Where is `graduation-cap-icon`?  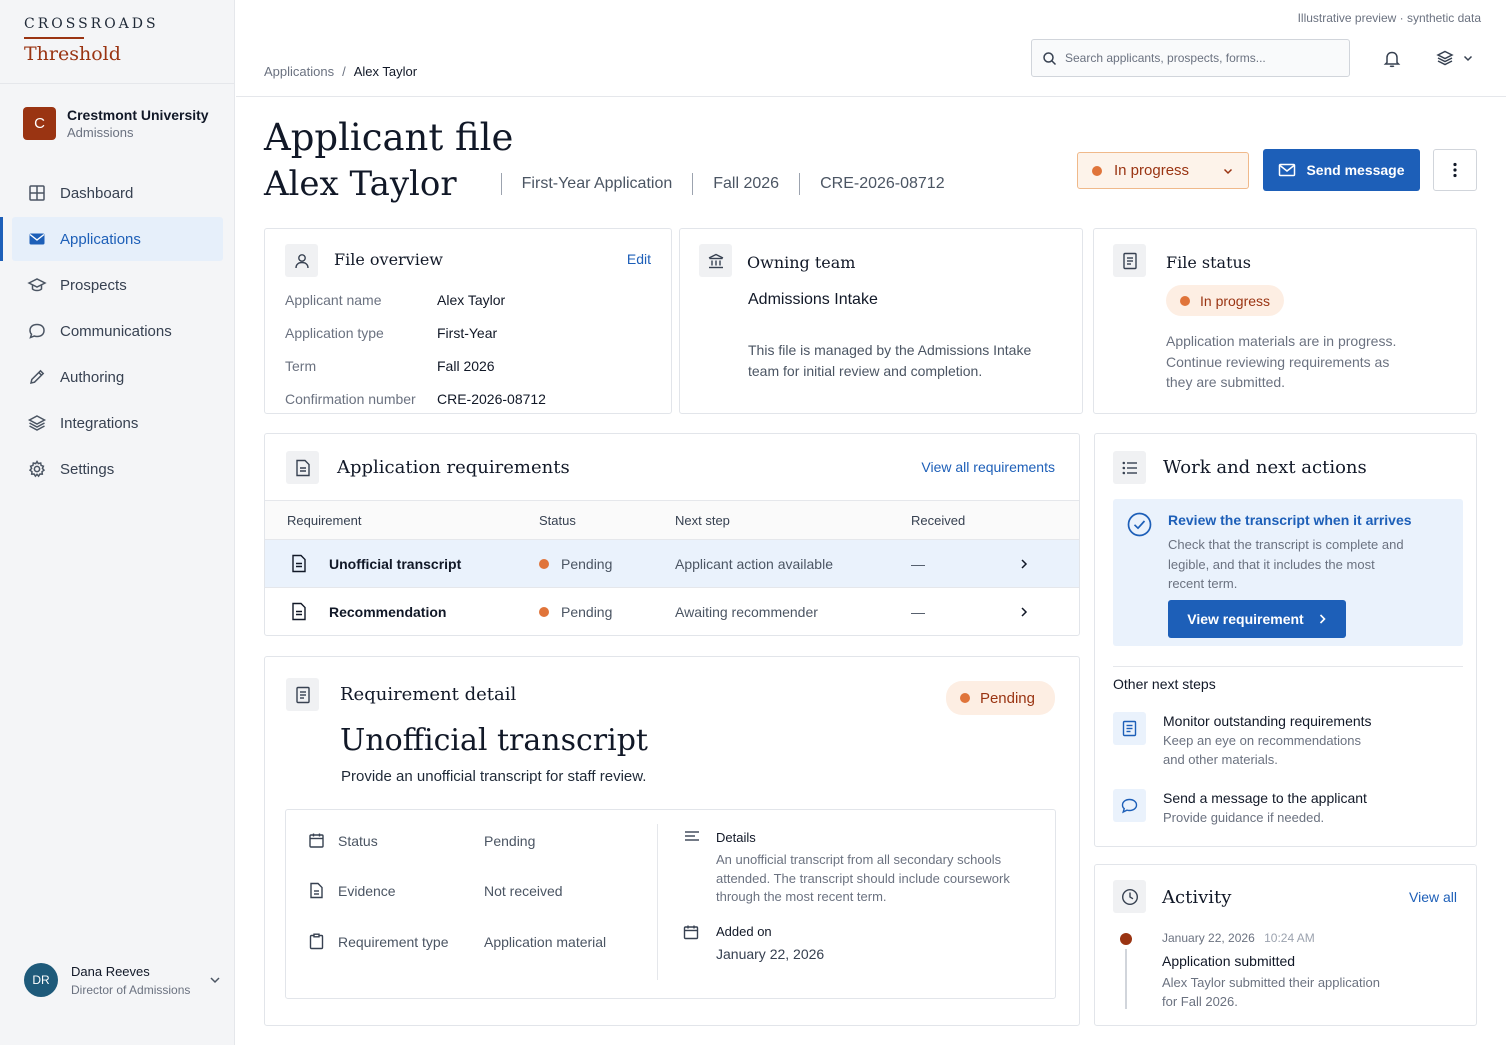 graduation-cap-icon is located at coordinates (37, 285).